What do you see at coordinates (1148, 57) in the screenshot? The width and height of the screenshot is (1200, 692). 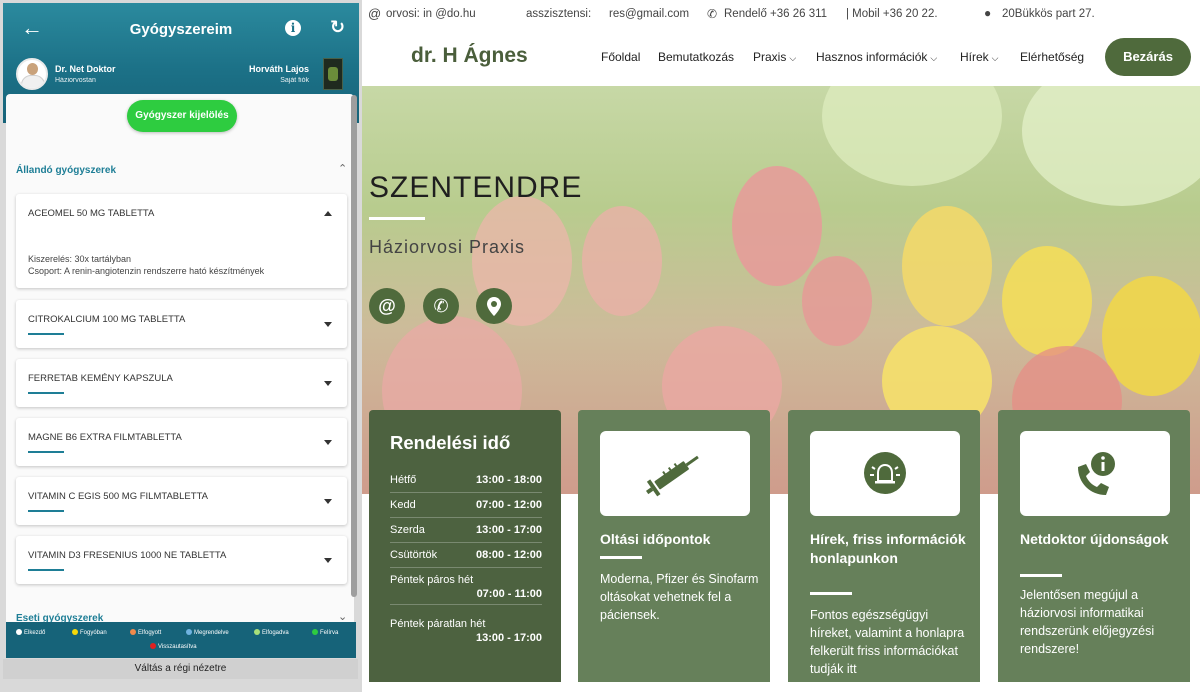 I see `close-button: Bezárás` at bounding box center [1148, 57].